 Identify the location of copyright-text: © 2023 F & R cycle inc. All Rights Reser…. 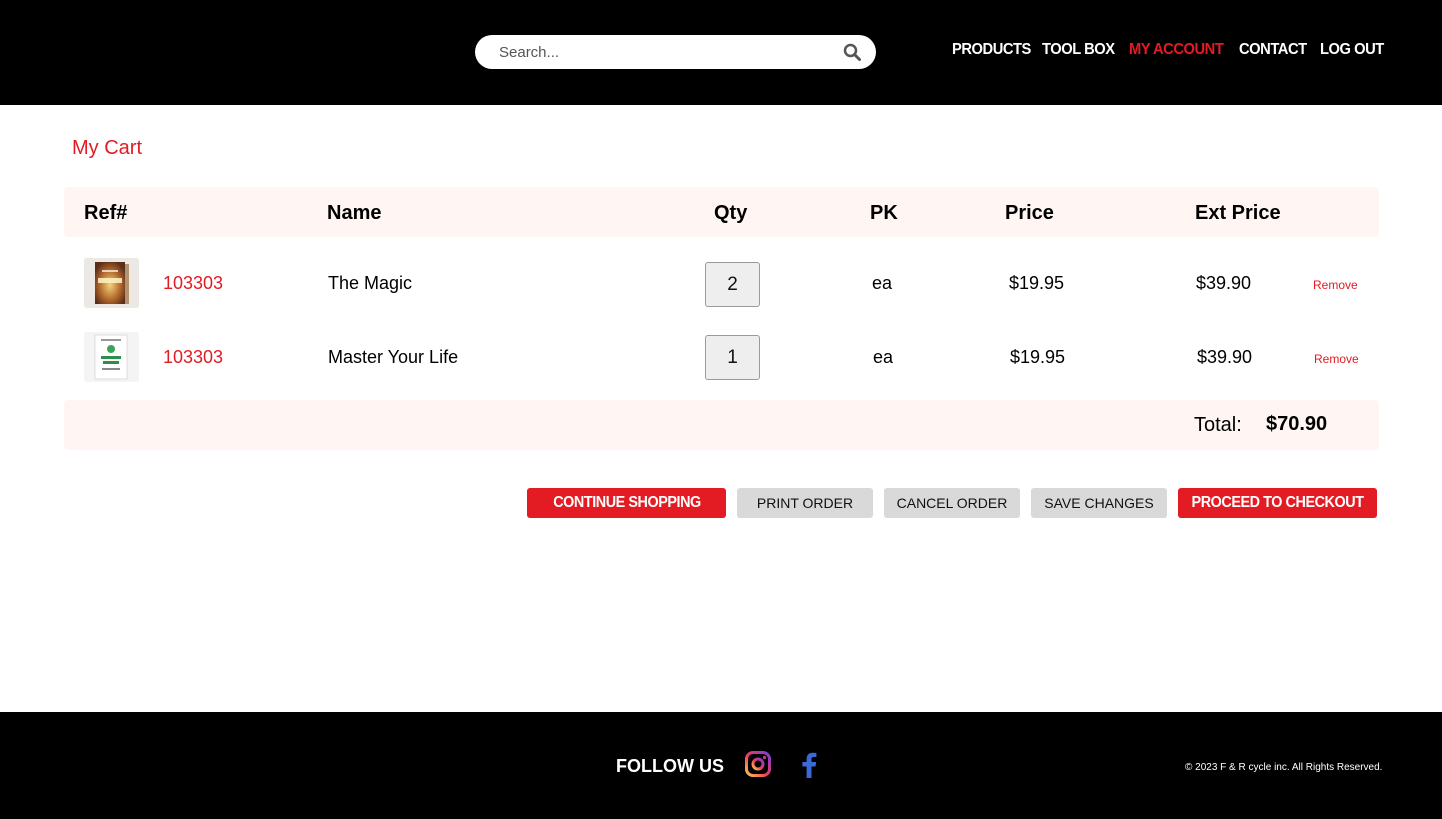
(1284, 767).